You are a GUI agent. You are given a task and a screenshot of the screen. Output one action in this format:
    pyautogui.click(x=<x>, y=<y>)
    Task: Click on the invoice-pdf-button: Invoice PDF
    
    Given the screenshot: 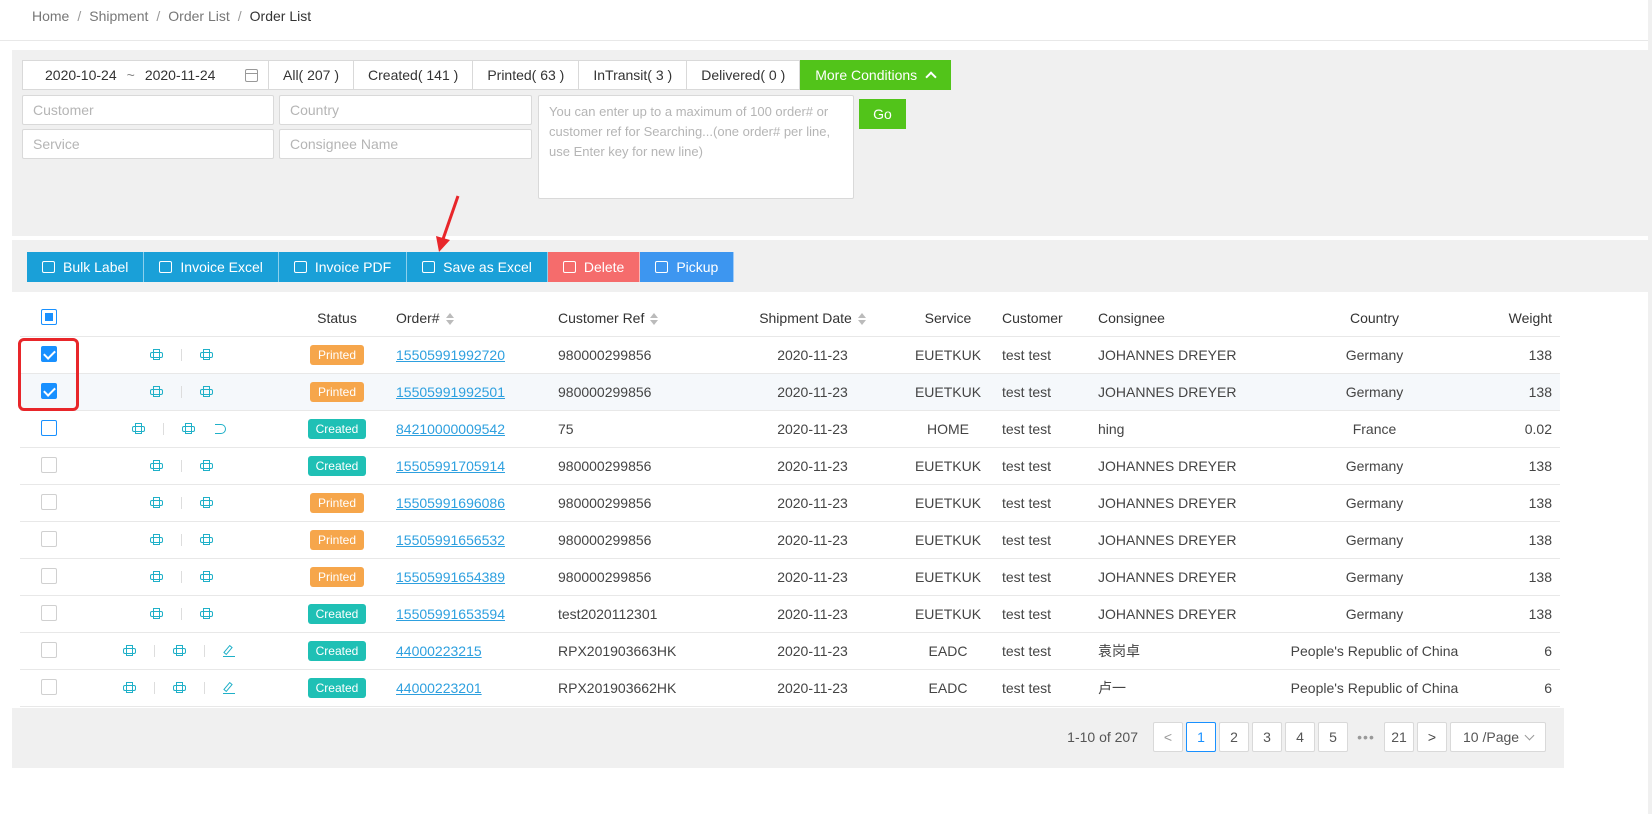 What is the action you would take?
    pyautogui.click(x=343, y=267)
    